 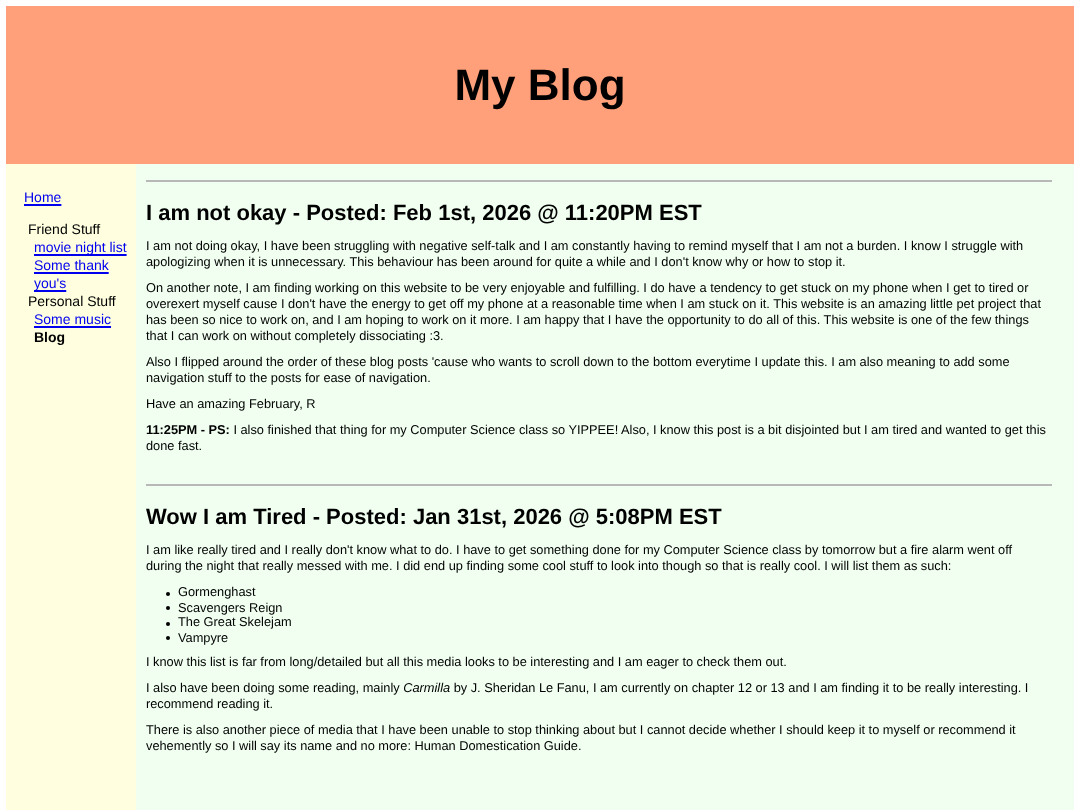 What do you see at coordinates (435, 519) in the screenshot?
I see `post-title: Wow I am Tired - Posted: Jan 31st, 2026 @ 5:08PM EST` at bounding box center [435, 519].